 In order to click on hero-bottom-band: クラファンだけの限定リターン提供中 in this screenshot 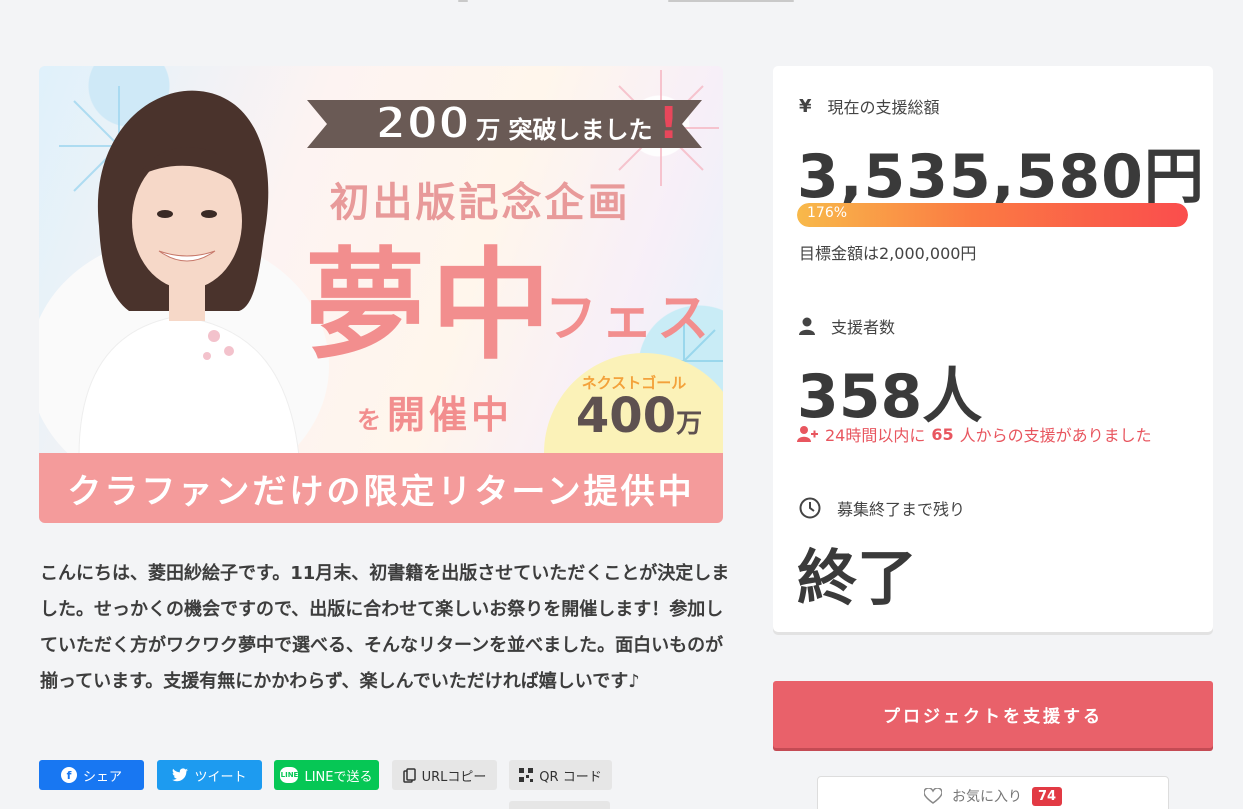, I will do `click(381, 488)`.